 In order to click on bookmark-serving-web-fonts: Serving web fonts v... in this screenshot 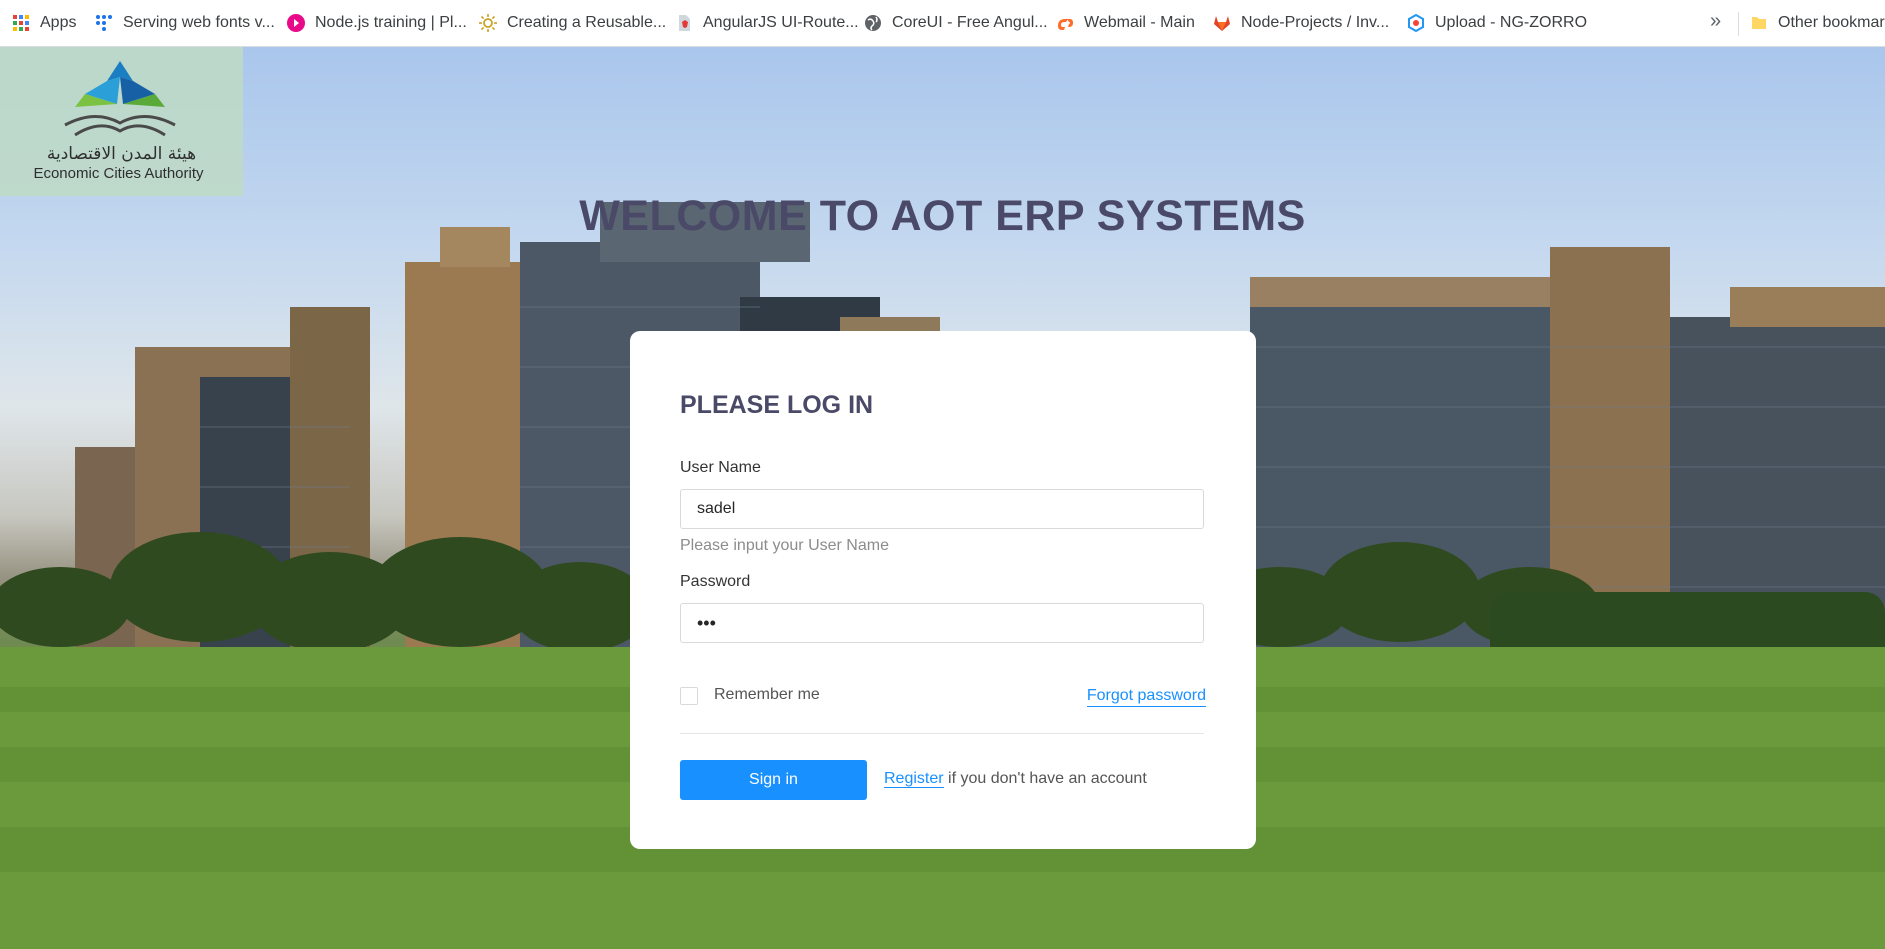, I will do `click(185, 23)`.